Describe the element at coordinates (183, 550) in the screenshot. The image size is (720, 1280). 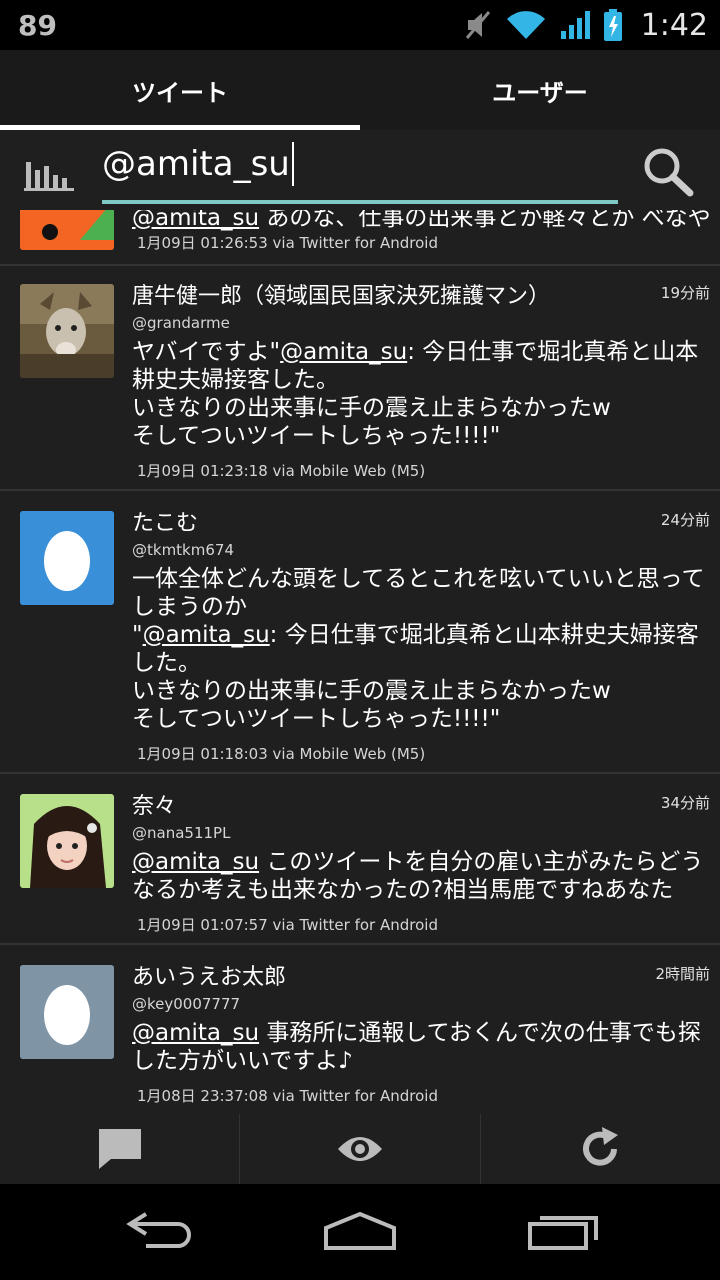
I see `tweet-author-handle: @tkmtkm674` at that location.